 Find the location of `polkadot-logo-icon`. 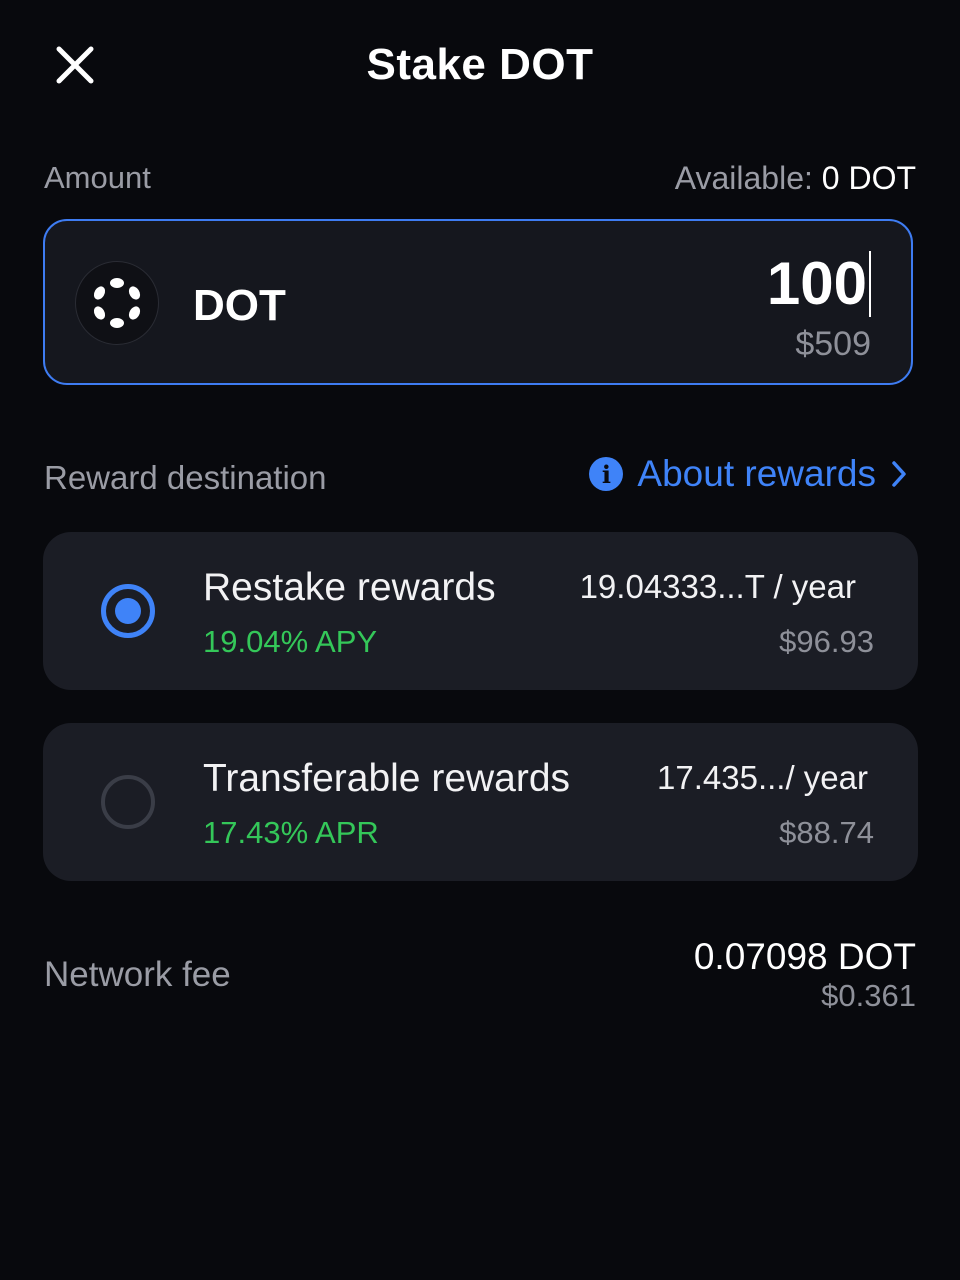

polkadot-logo-icon is located at coordinates (117, 303).